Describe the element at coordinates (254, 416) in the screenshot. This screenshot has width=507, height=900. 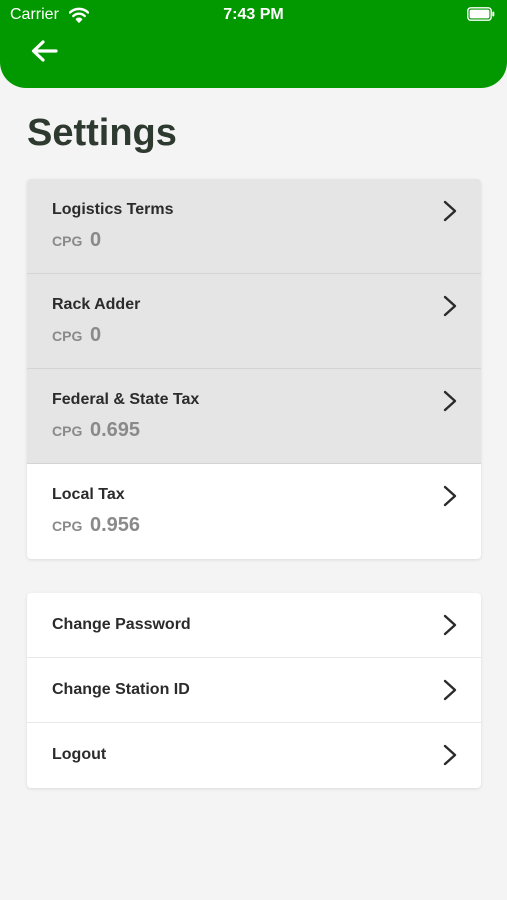
I see `fee-row-federal-state-tax: Federal & State Tax CPG 0.695` at that location.